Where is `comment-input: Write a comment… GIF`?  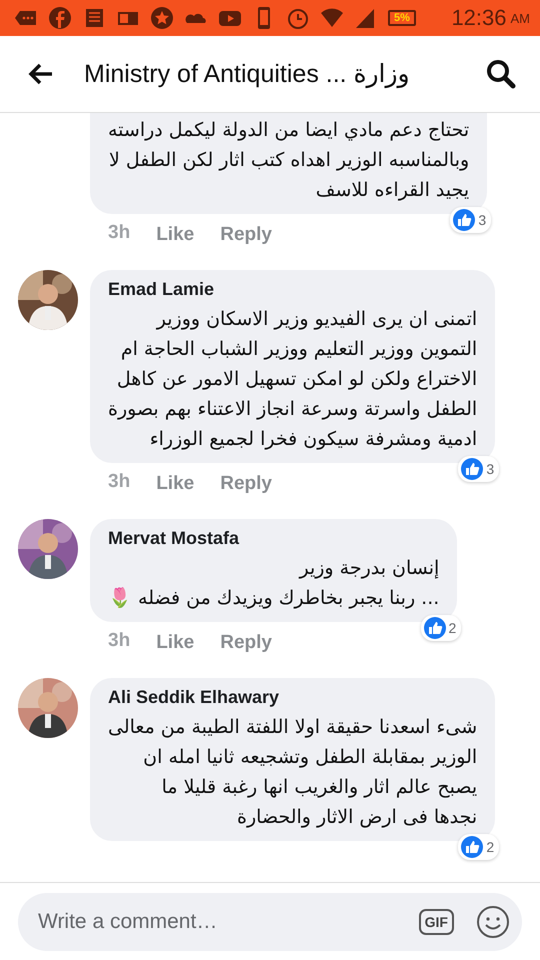 comment-input: Write a comment… GIF is located at coordinates (270, 922).